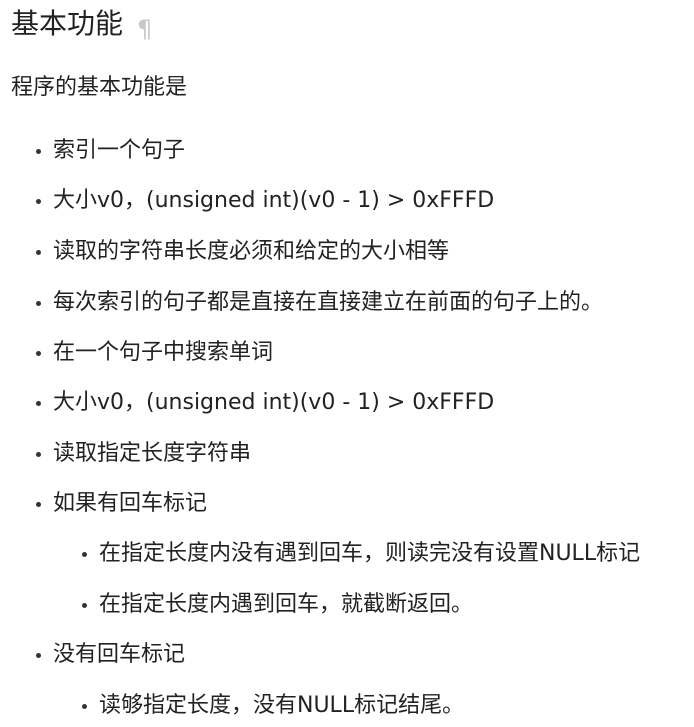  I want to click on list-item-text: 每次索引的句子都是直接在直接建立在前面的句子上的。, so click(328, 302).